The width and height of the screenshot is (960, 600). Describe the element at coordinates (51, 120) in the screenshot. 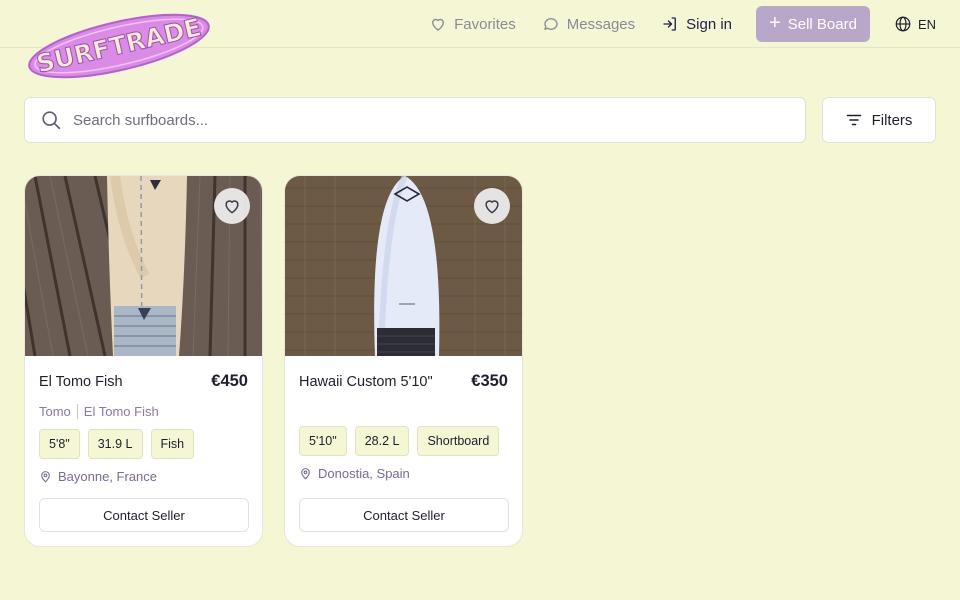

I see `search-icon` at that location.